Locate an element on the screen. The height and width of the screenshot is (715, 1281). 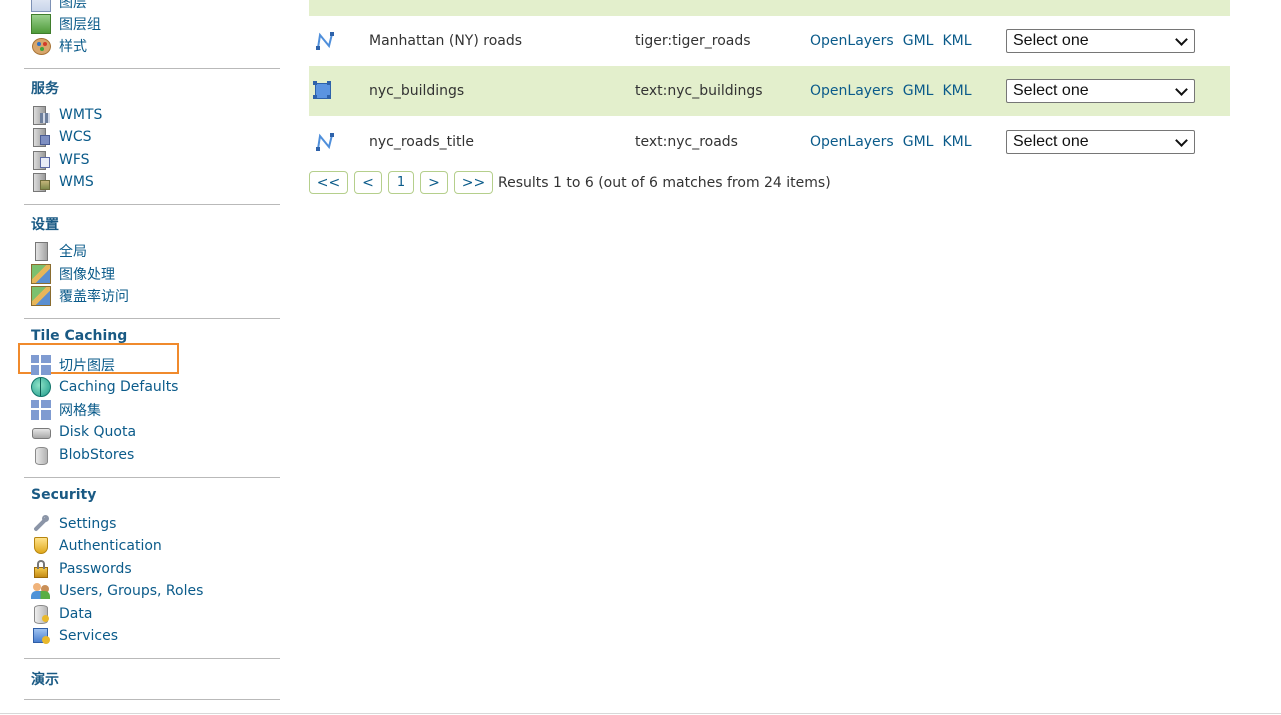
sidebar-item-layers: 图层 is located at coordinates (59, 6).